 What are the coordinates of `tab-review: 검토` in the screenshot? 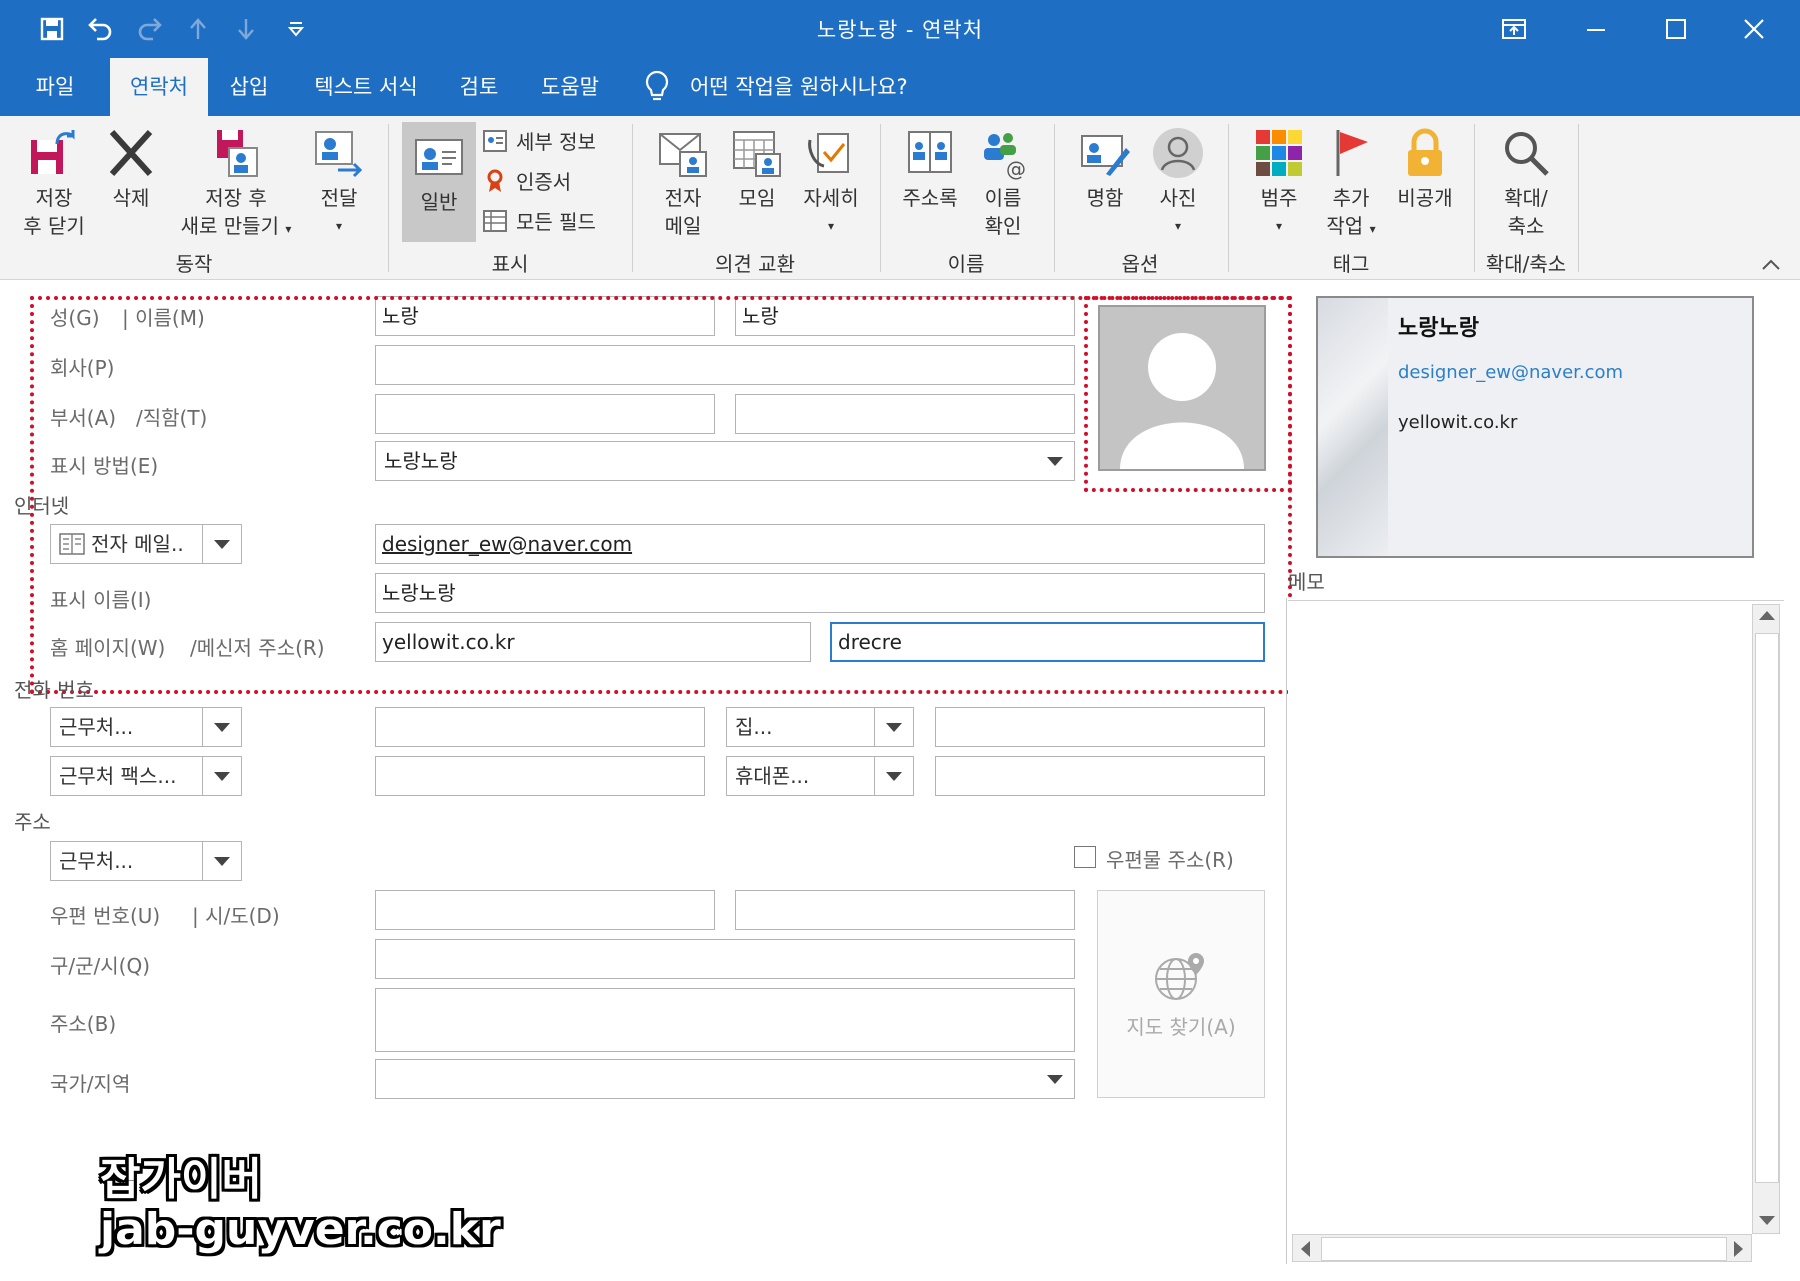 It's located at (479, 87).